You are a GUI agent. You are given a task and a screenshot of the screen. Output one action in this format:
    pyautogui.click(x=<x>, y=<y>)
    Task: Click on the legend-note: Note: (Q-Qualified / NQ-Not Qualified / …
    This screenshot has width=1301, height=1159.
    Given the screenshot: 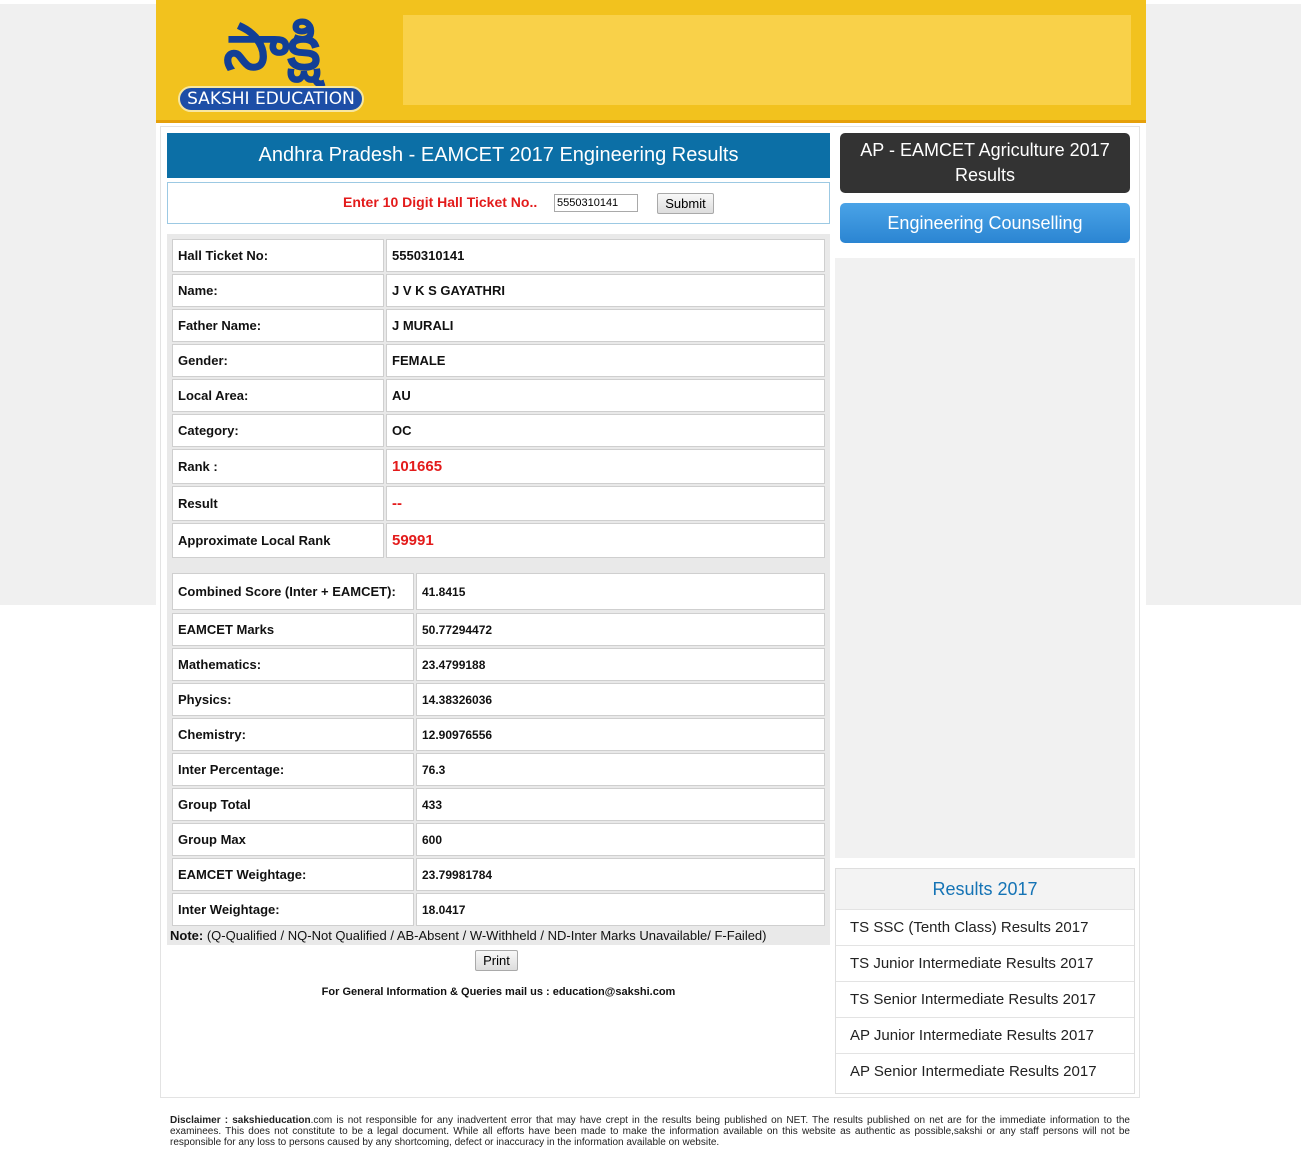 What is the action you would take?
    pyautogui.click(x=468, y=935)
    